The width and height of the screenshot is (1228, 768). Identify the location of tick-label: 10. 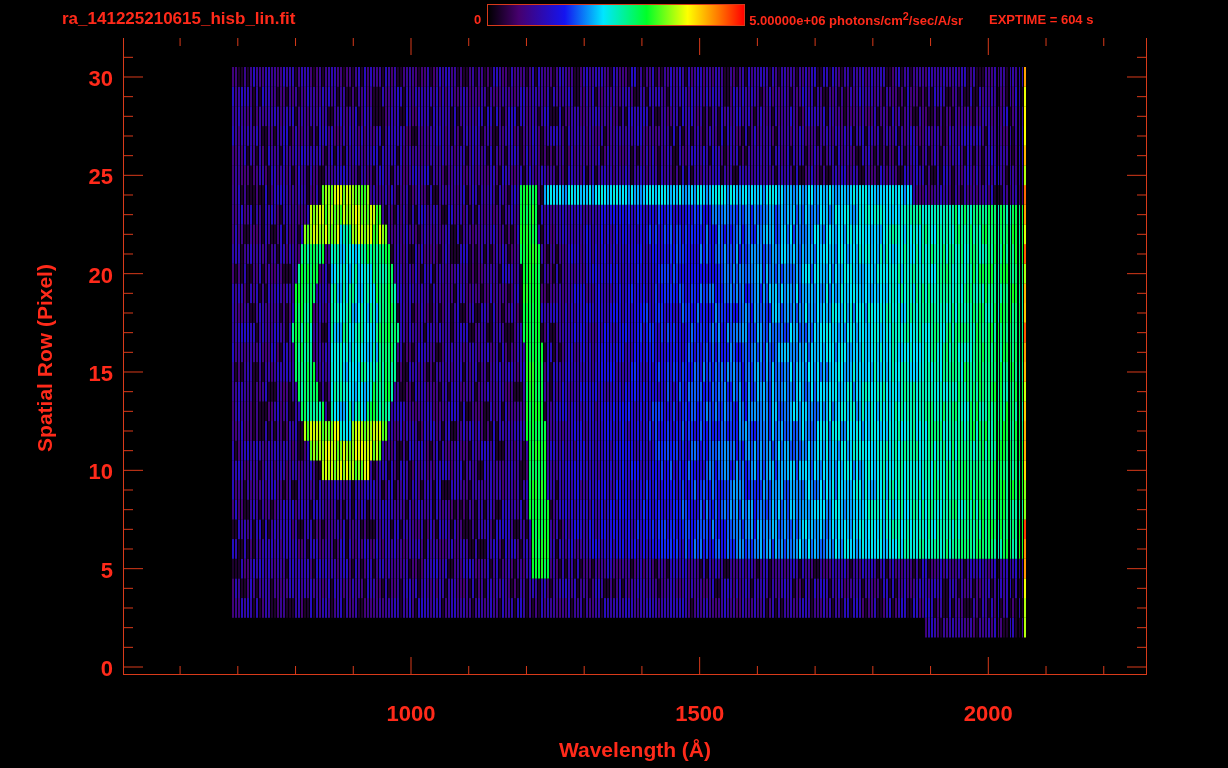
(100, 472).